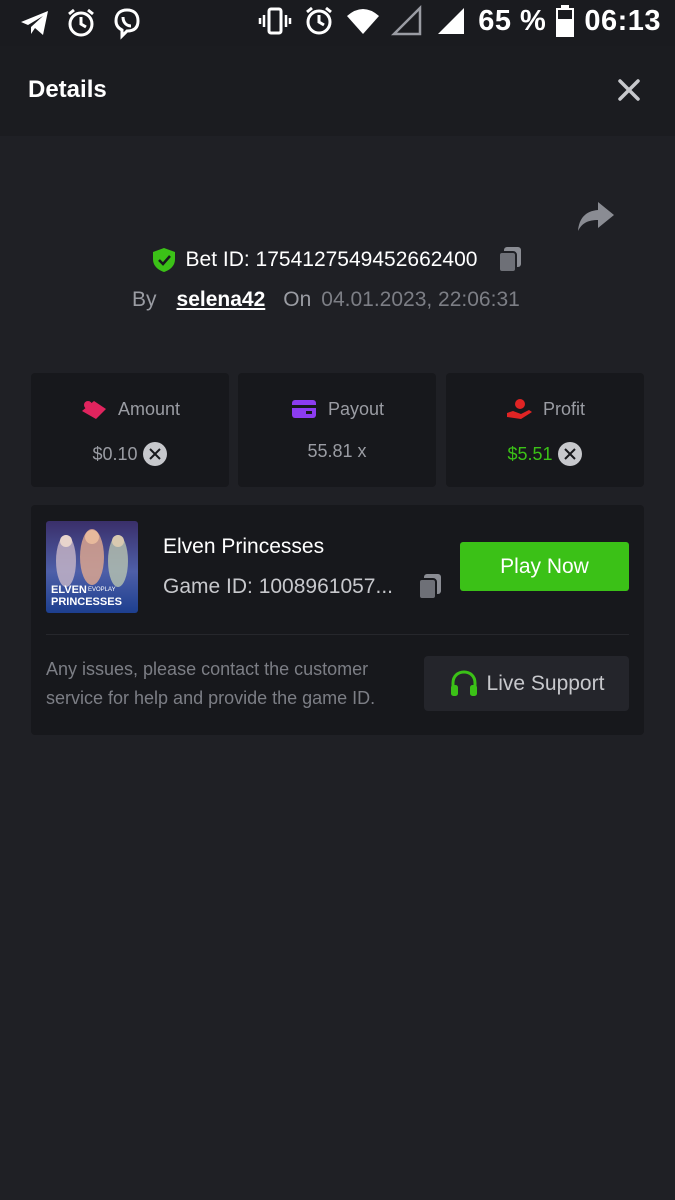  What do you see at coordinates (519, 409) in the screenshot?
I see `profit-icon` at bounding box center [519, 409].